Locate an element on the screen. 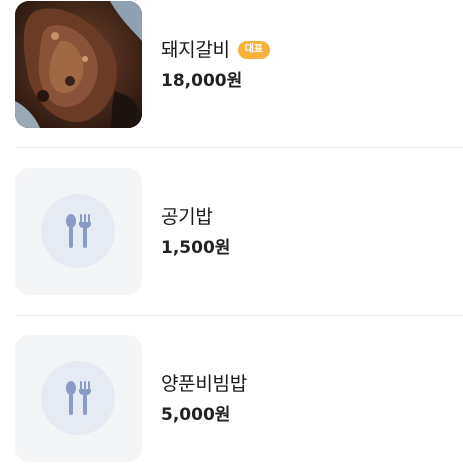 This screenshot has height=470, width=463. pork-ribs-photo is located at coordinates (78, 64).